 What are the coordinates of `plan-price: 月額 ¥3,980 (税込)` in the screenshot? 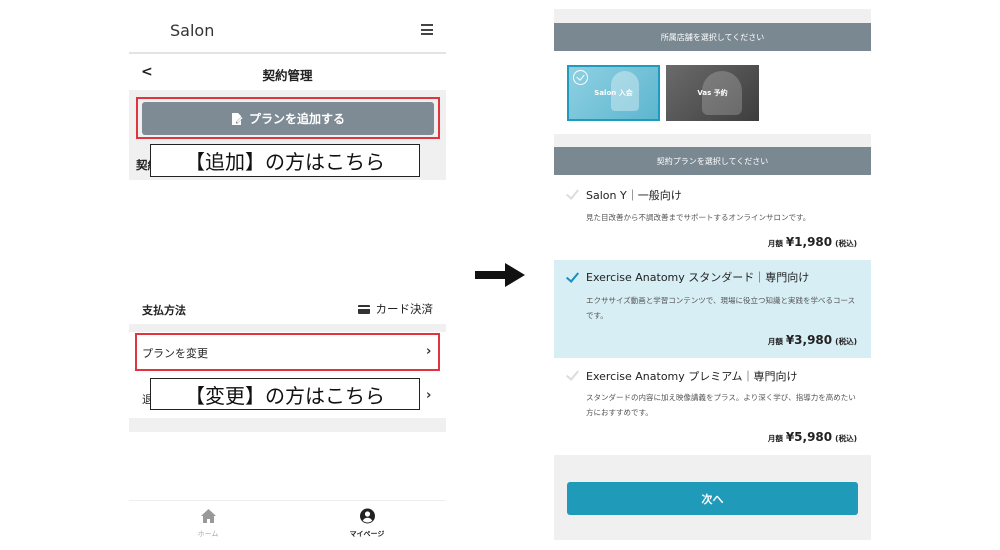 It's located at (812, 340).